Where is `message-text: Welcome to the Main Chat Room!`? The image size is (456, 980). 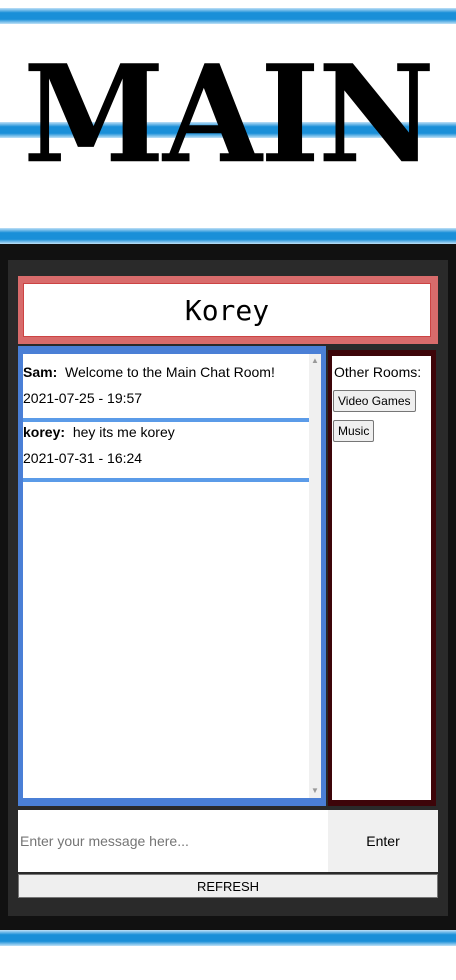 message-text: Welcome to the Main Chat Room! is located at coordinates (170, 372).